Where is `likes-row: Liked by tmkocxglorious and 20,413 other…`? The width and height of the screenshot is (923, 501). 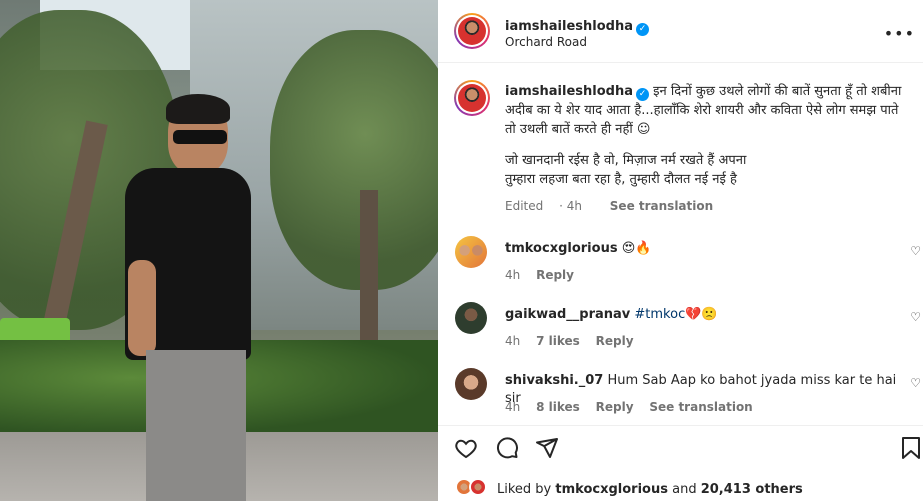 likes-row: Liked by tmkocxglorious and 20,413 other… is located at coordinates (680, 485).